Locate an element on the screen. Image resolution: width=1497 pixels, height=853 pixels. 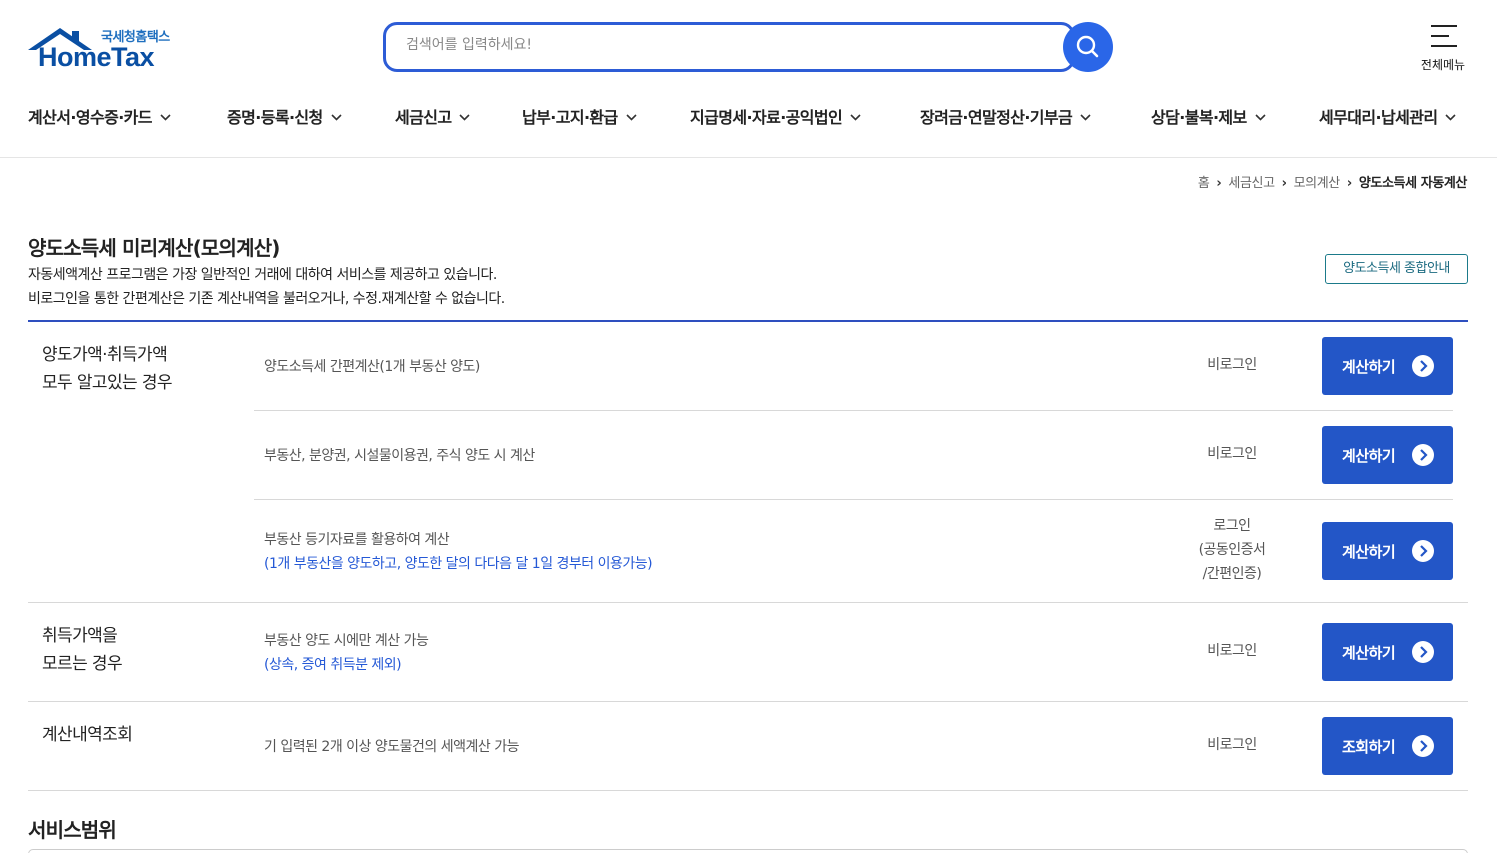
row-registry-calc-text: 부동산 등기자료를 활용하여 계산 is located at coordinates (357, 540).